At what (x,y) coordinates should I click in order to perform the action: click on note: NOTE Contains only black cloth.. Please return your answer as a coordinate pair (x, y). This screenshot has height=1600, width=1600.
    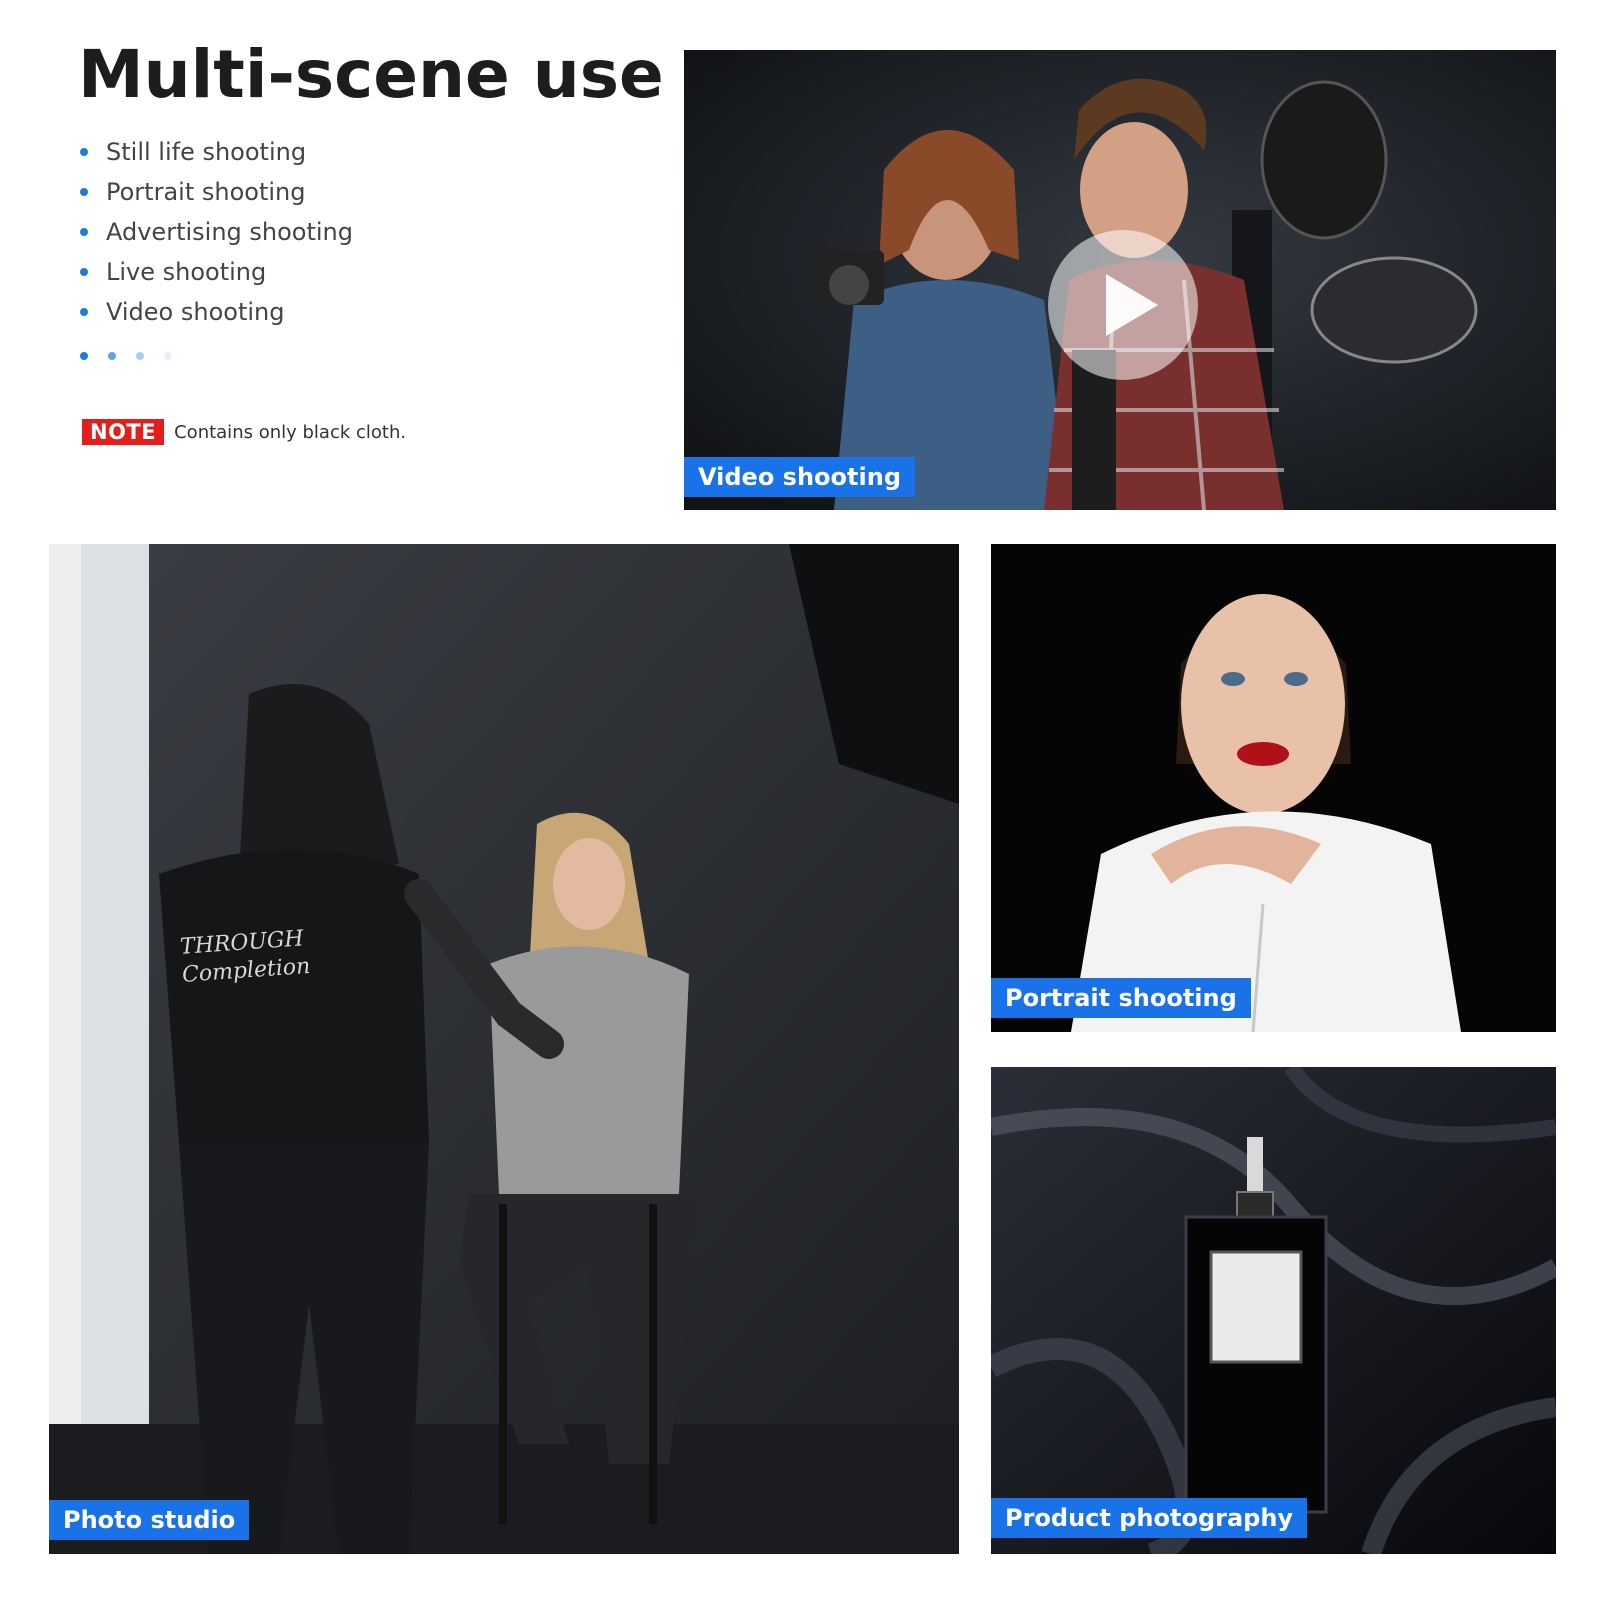
    Looking at the image, I should click on (244, 432).